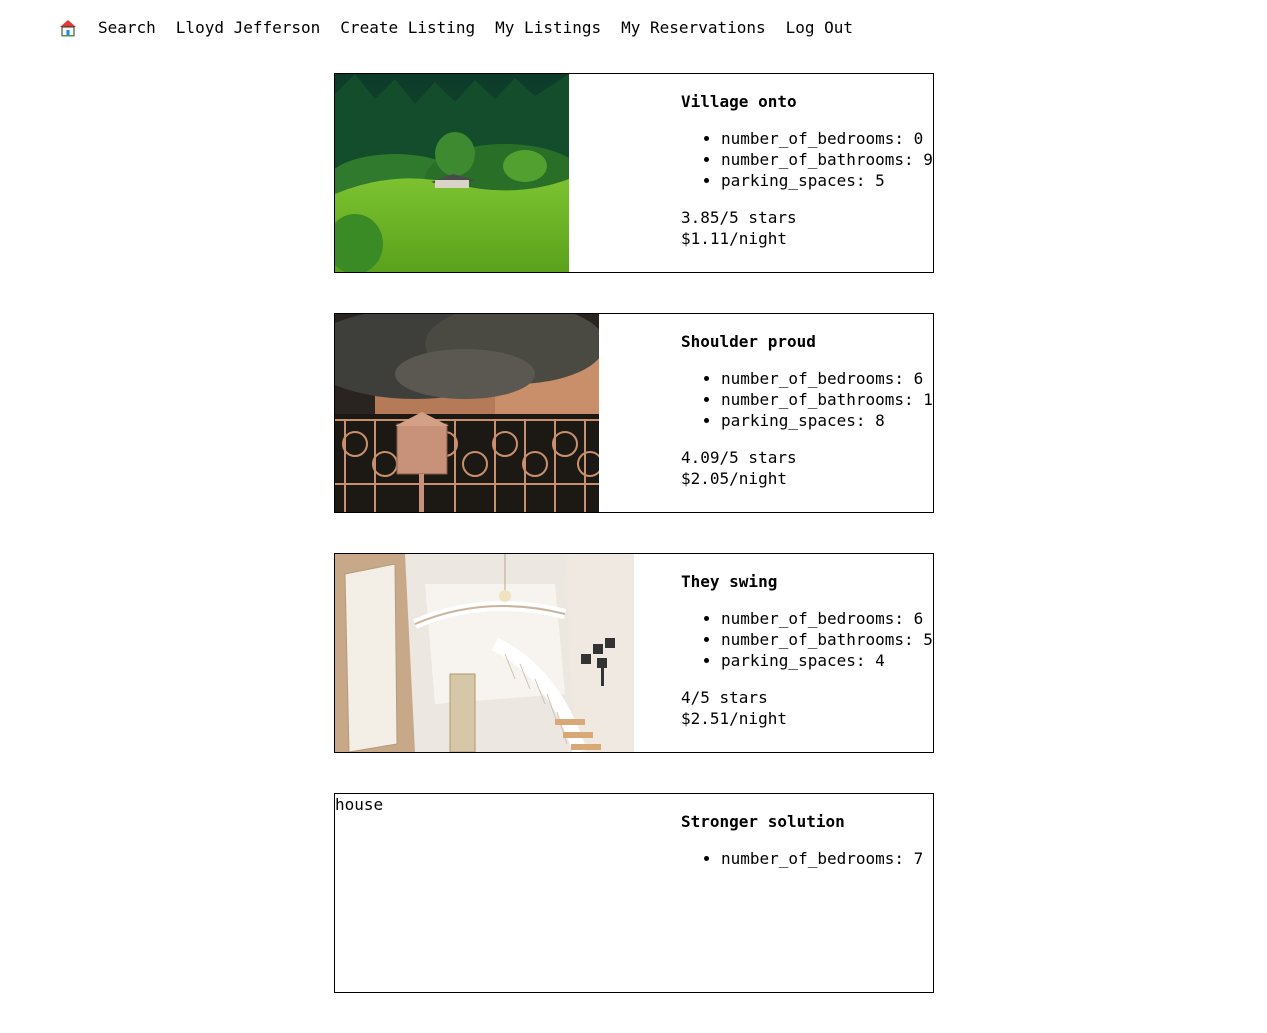  I want to click on home-link, so click(68, 28).